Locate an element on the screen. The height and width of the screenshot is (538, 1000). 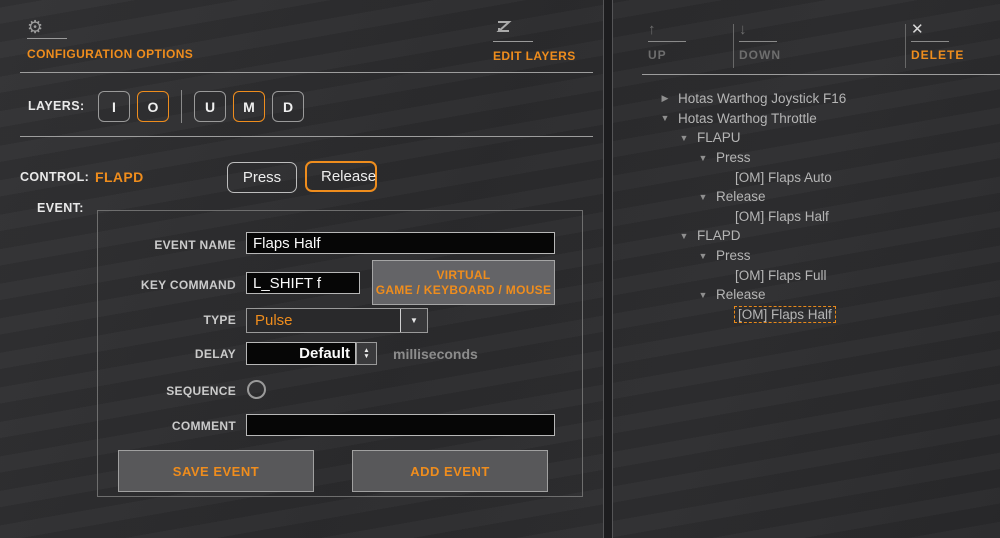
edit-layers-icon is located at coordinates (503, 27).